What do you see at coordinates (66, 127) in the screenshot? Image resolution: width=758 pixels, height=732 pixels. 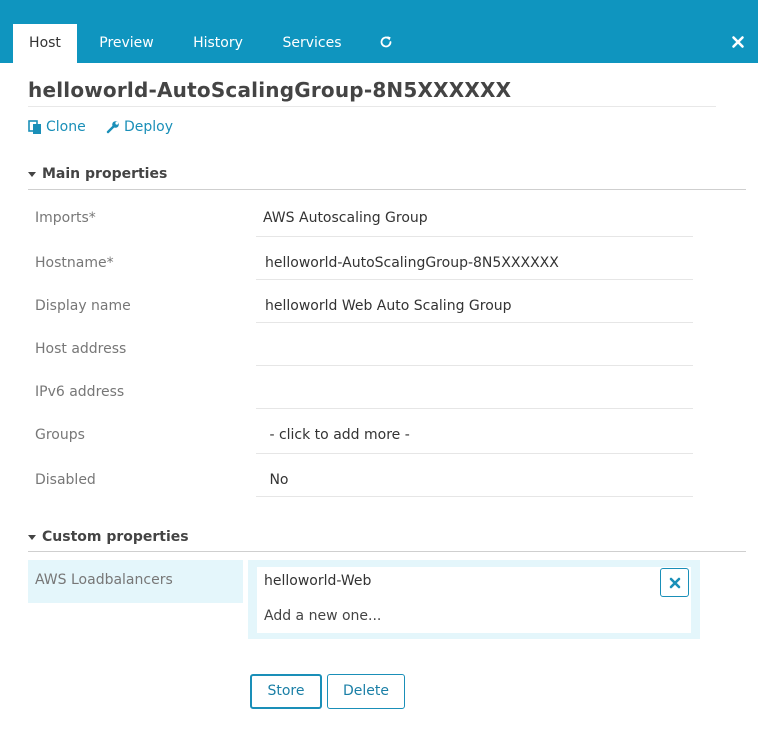 I see `clone-label: Clone` at bounding box center [66, 127].